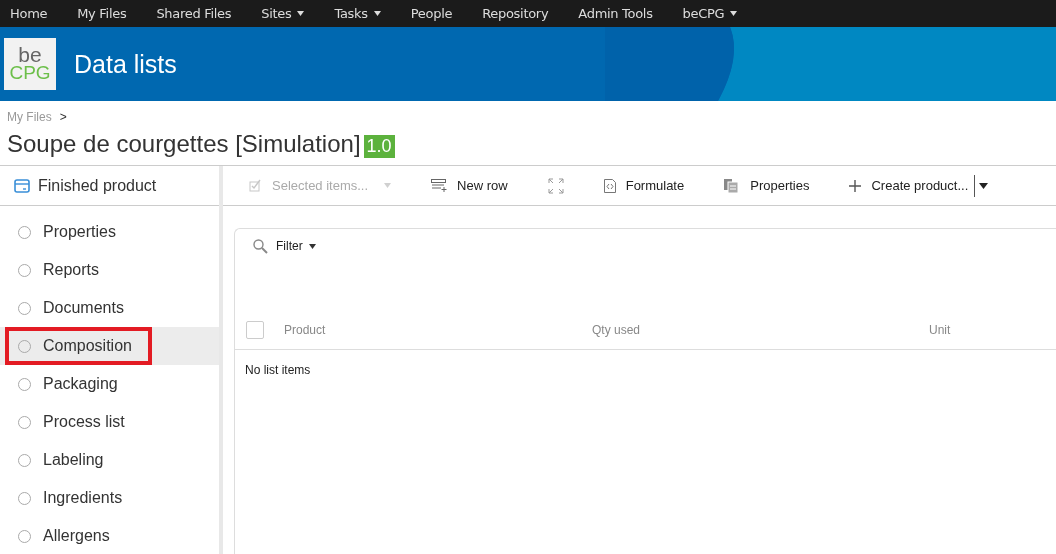 Image resolution: width=1056 pixels, height=554 pixels. Describe the element at coordinates (644, 185) in the screenshot. I see `toolbar-button: Formulate` at that location.